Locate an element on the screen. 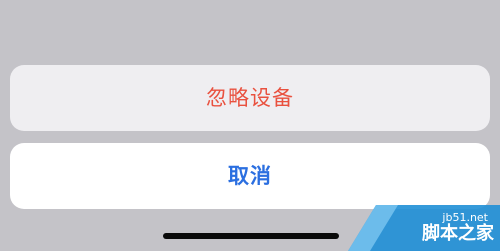  watermark-name: 脚本之家 is located at coordinates (458, 233).